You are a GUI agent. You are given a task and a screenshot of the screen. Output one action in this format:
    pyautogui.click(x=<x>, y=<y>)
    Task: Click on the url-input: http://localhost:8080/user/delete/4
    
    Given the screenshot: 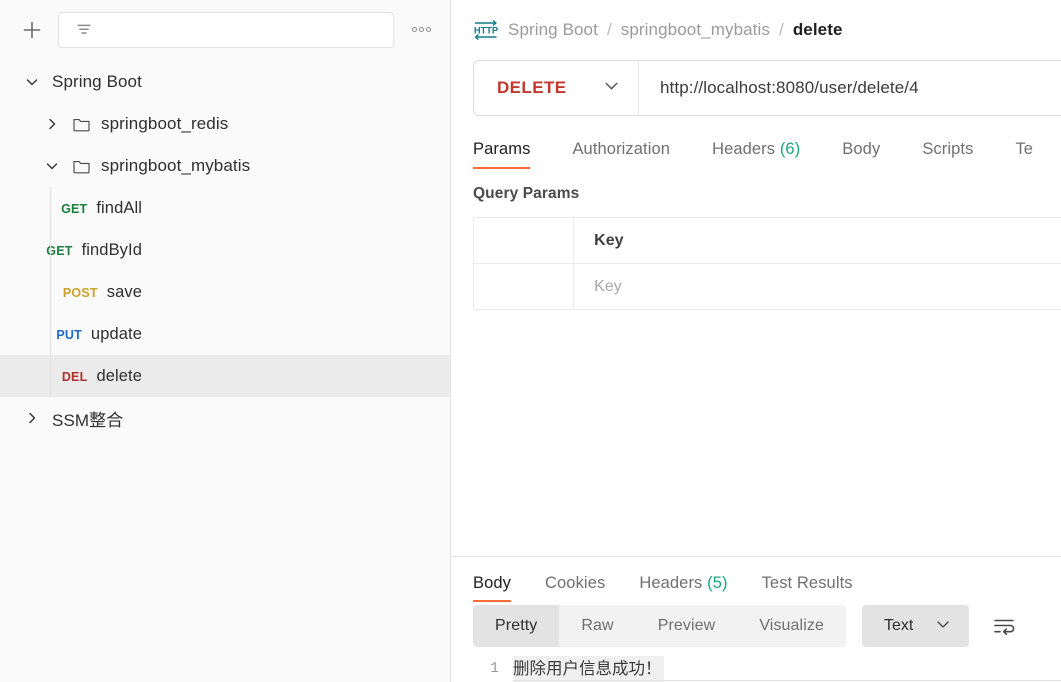 What is the action you would take?
    pyautogui.click(x=850, y=88)
    